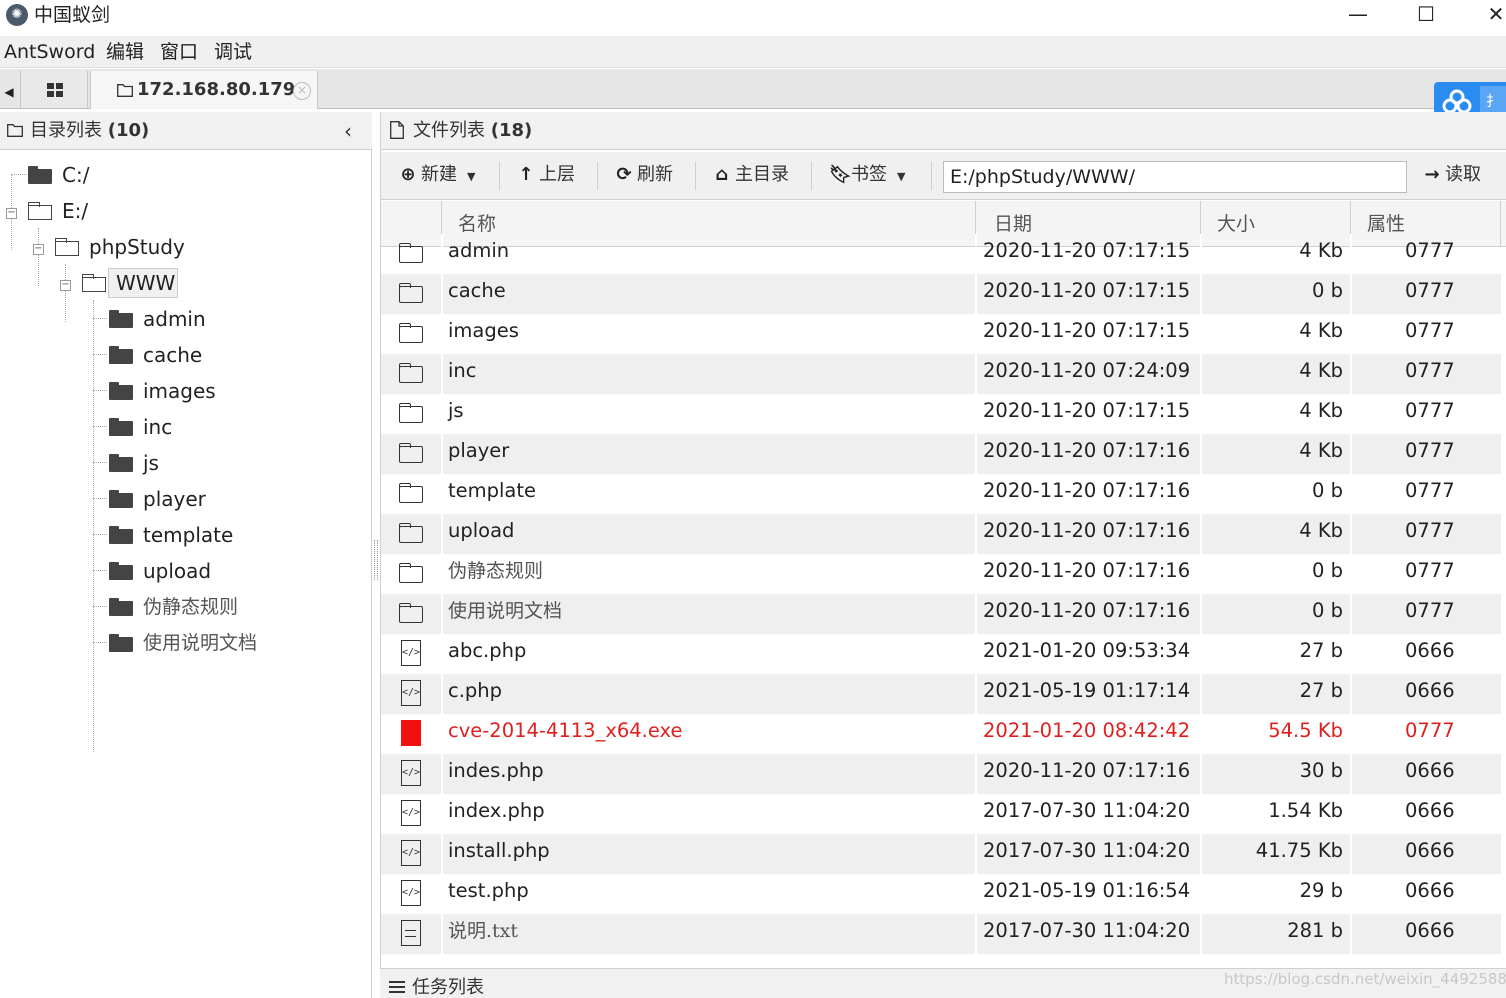 Image resolution: width=1506 pixels, height=998 pixels. I want to click on tree-node-c-drive: C:/, so click(88, 176).